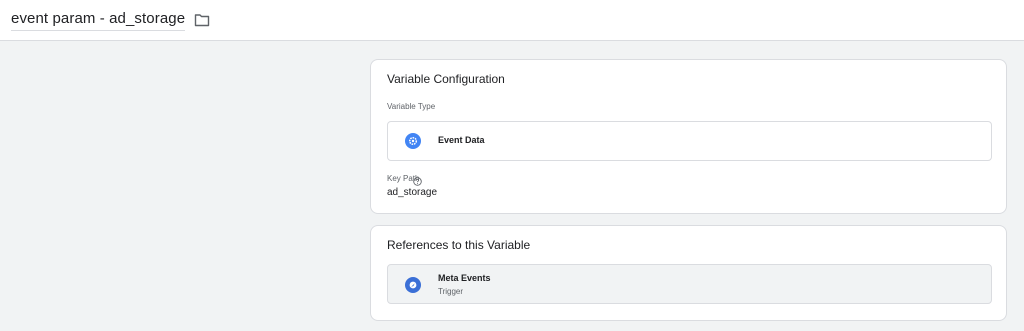 This screenshot has width=1024, height=331. What do you see at coordinates (461, 140) in the screenshot?
I see `variable-type-value: Event Data` at bounding box center [461, 140].